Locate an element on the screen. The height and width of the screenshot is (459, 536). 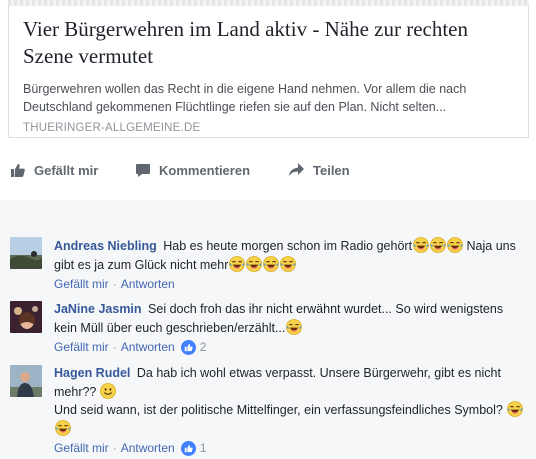
comment-author: Hagen Rudel is located at coordinates (92, 373).